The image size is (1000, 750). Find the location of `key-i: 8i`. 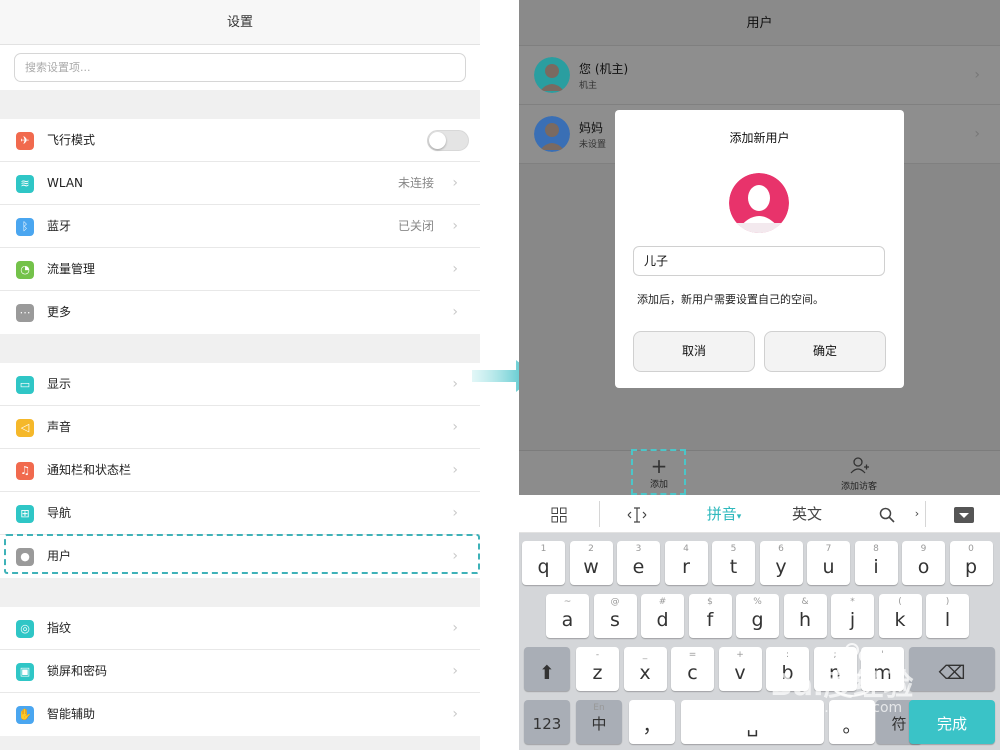

key-i: 8i is located at coordinates (876, 563).